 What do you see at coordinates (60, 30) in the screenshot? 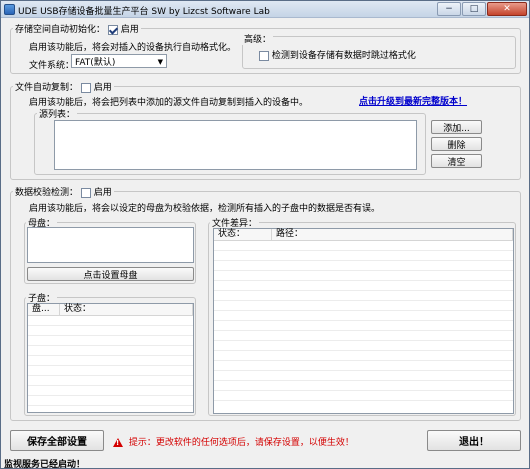
I see `format-legend-label: 存储空间自动初始化：` at bounding box center [60, 30].